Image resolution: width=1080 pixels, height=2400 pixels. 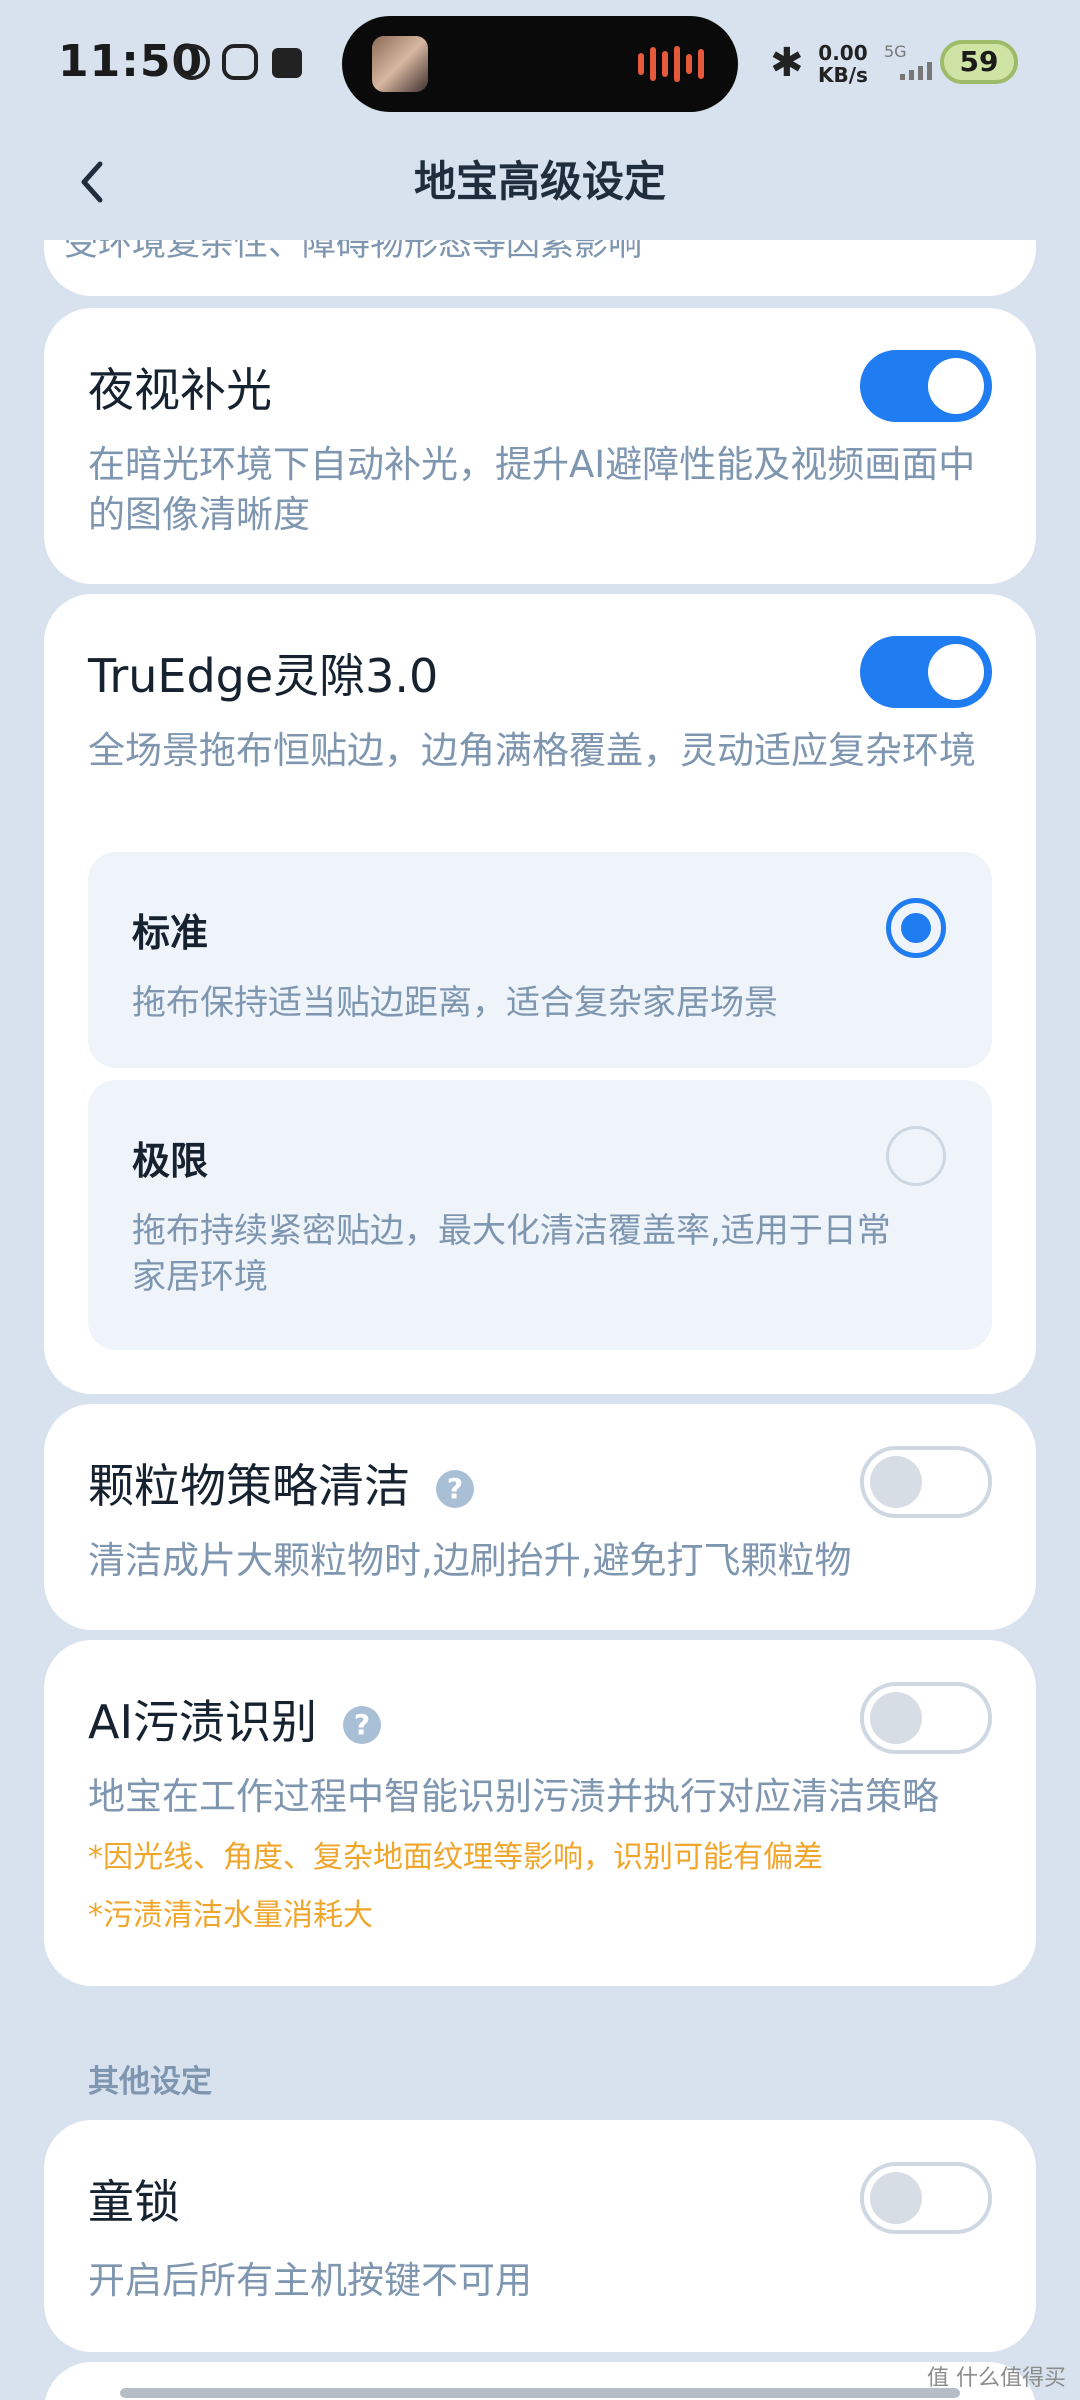 What do you see at coordinates (979, 62) in the screenshot?
I see `battery-indicator: 59` at bounding box center [979, 62].